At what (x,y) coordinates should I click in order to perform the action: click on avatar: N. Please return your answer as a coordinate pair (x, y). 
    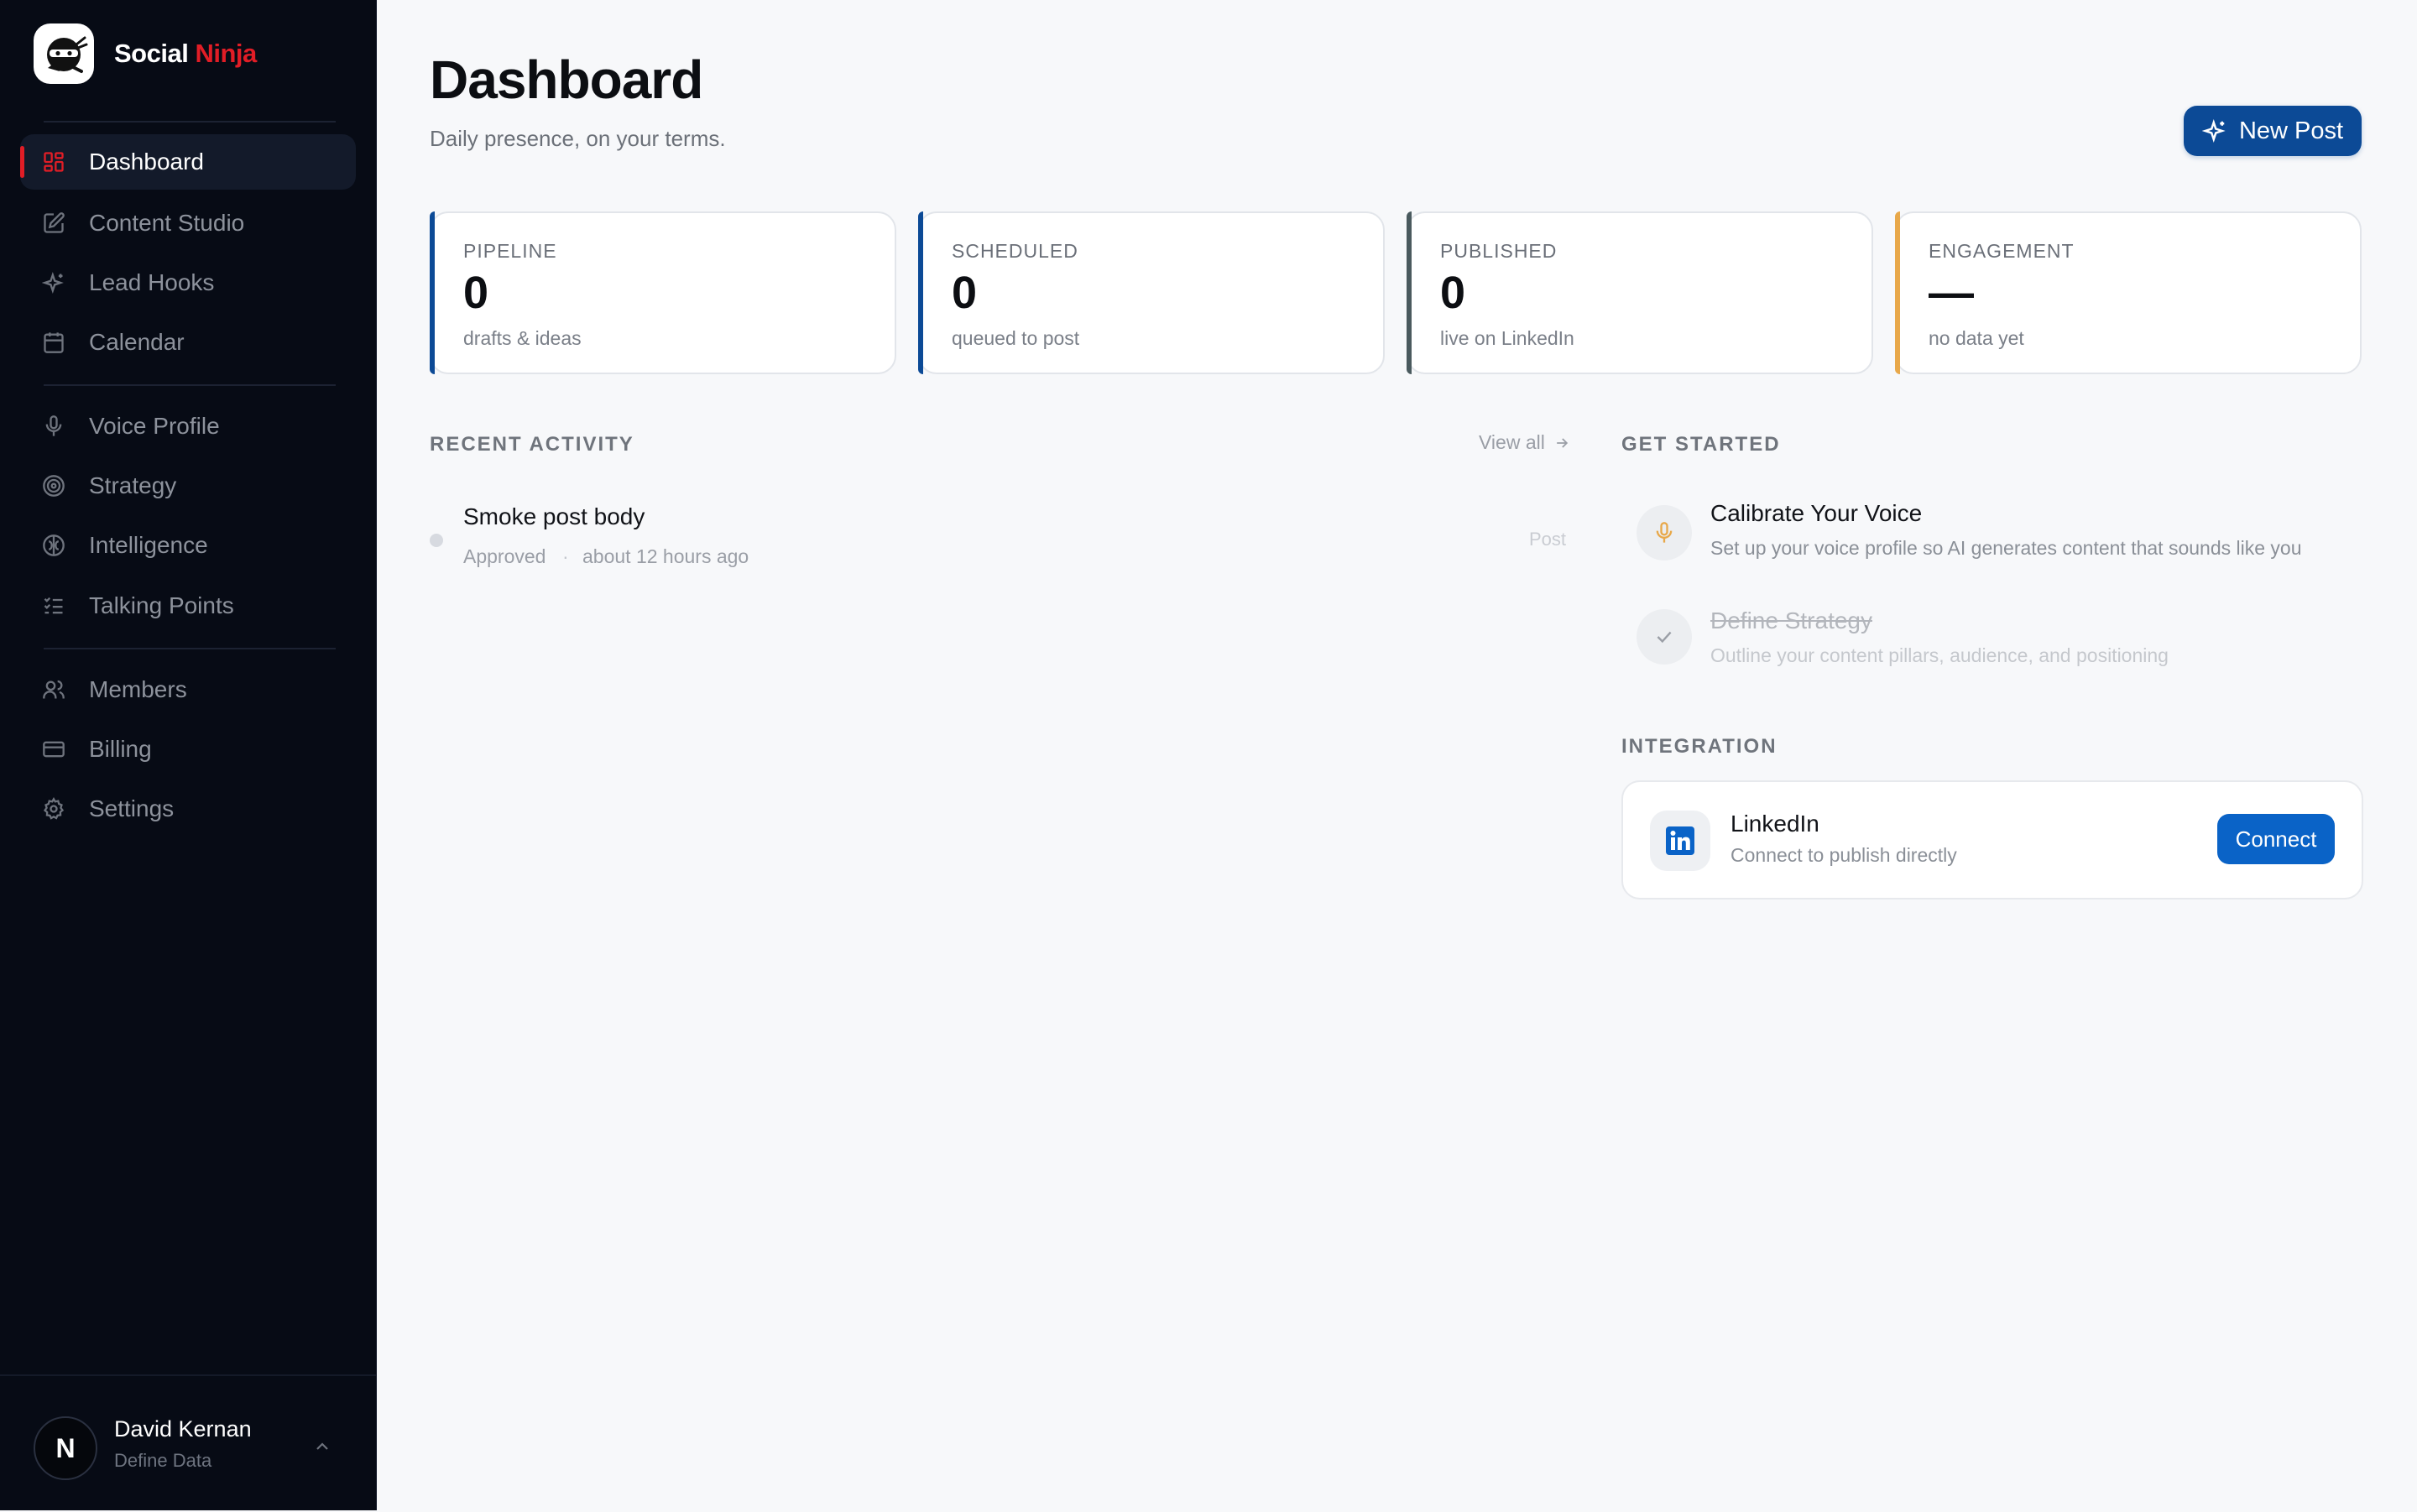
    Looking at the image, I should click on (65, 1448).